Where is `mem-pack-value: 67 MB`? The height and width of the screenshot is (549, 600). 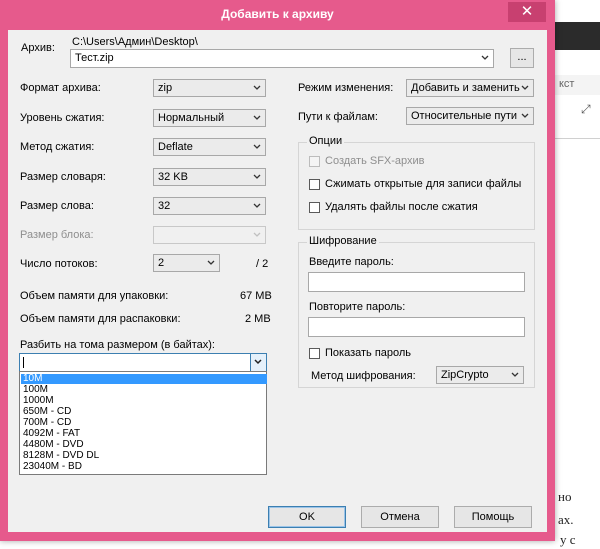
mem-pack-value: 67 MB is located at coordinates (256, 296).